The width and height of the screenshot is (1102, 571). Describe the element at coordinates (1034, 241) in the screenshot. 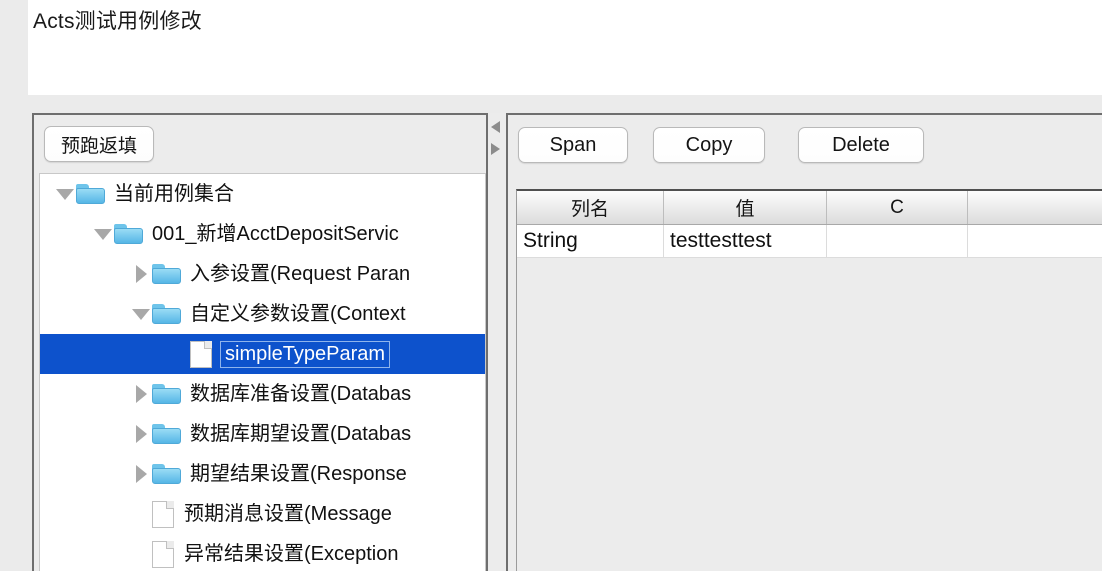

I see `cell-extra` at that location.